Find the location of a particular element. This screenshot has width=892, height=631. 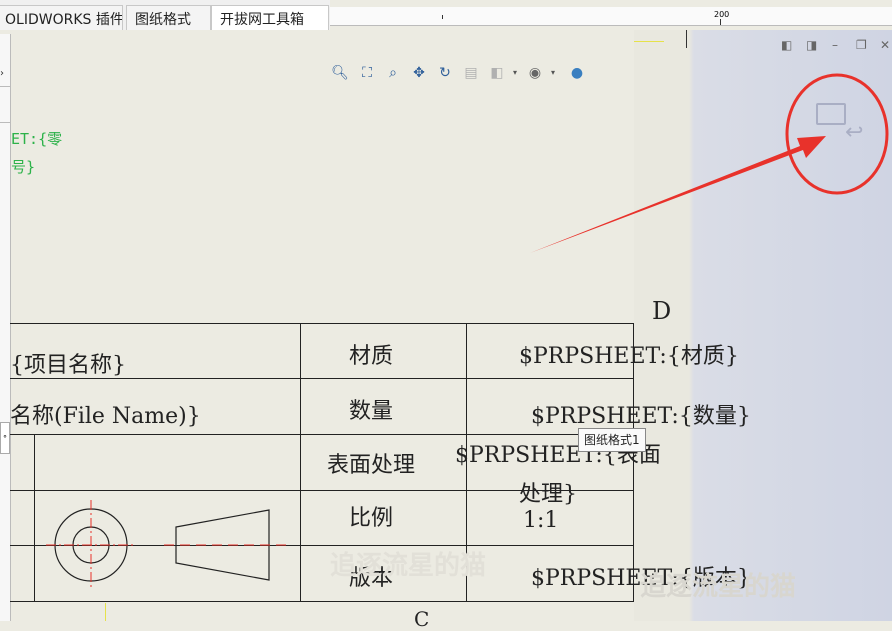

highlight-circle is located at coordinates (837, 134).